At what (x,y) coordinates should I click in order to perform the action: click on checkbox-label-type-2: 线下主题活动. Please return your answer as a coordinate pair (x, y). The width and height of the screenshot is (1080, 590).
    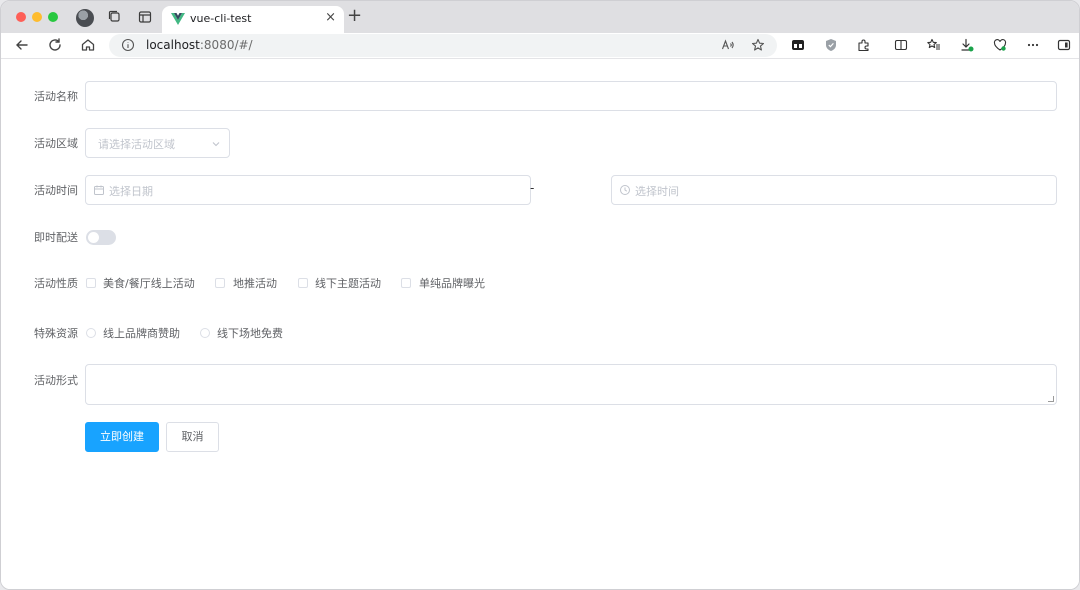
    Looking at the image, I should click on (348, 283).